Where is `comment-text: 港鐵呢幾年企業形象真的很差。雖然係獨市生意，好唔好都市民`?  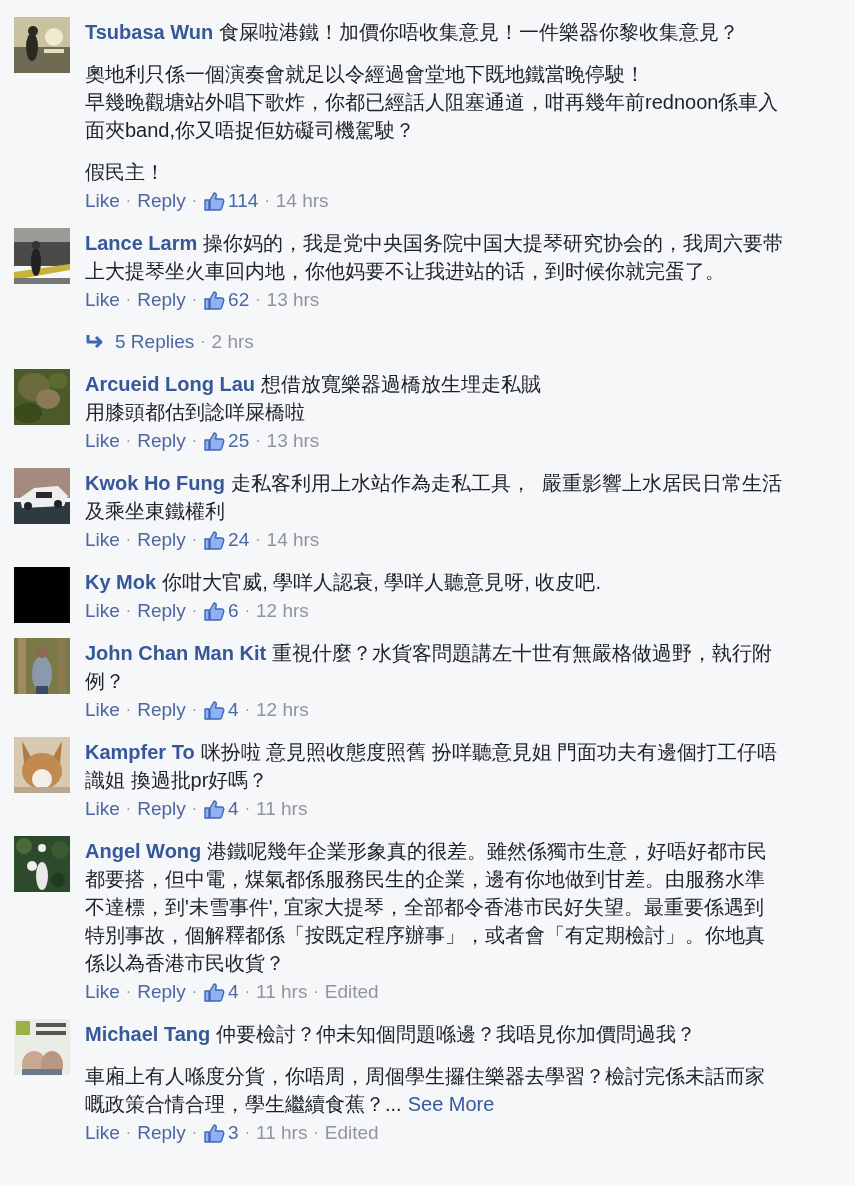 comment-text: 港鐵呢幾年企業形象真的很差。雖然係獨市生意，好唔好都市民 is located at coordinates (487, 851).